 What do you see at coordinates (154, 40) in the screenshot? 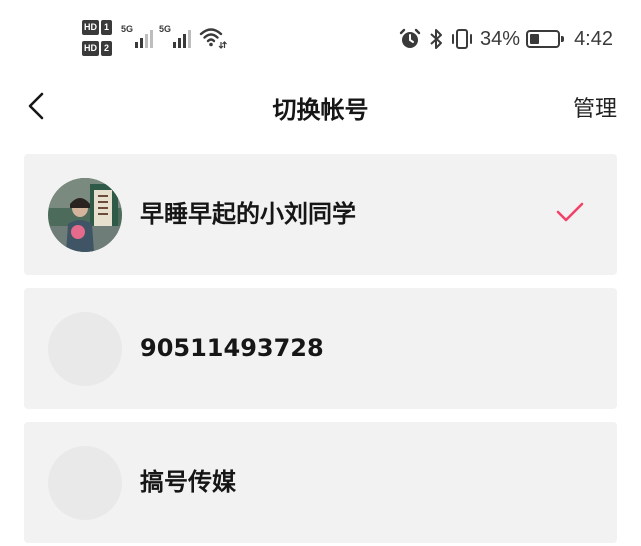
I see `sim-indicators: HD 1 HD 2 5G 5G` at bounding box center [154, 40].